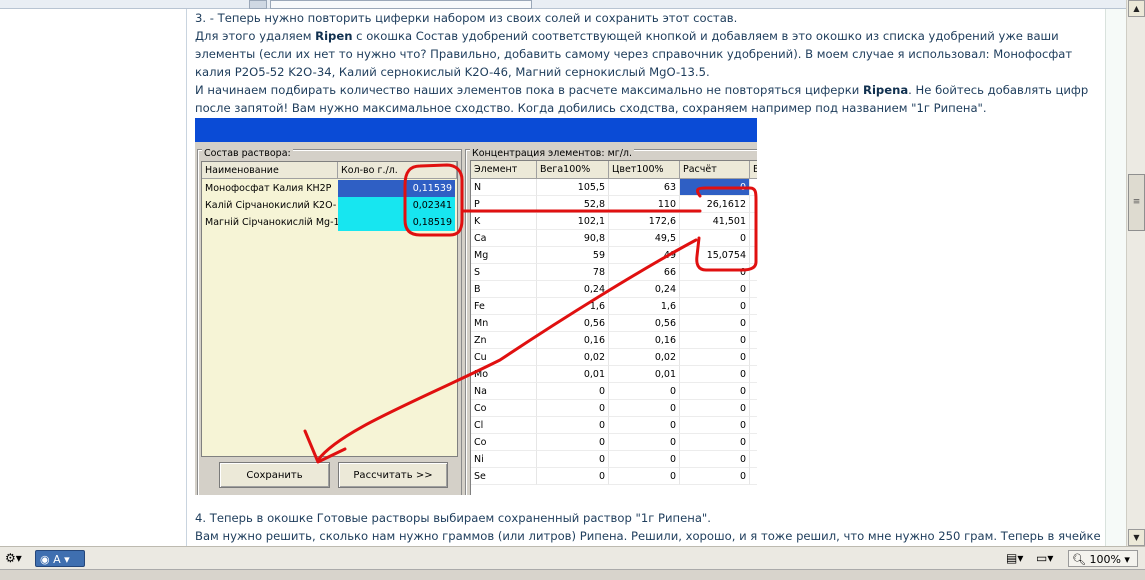 The height and width of the screenshot is (580, 1145). Describe the element at coordinates (60, 558) in the screenshot. I see `language-chip: ◉ A ▾` at that location.